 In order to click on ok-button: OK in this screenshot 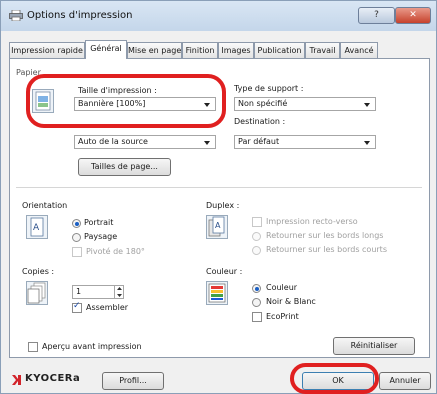, I will do `click(338, 381)`.